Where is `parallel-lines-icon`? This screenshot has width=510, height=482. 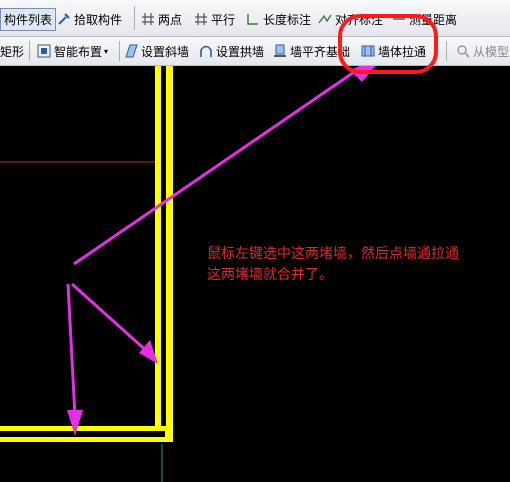 parallel-lines-icon is located at coordinates (201, 19).